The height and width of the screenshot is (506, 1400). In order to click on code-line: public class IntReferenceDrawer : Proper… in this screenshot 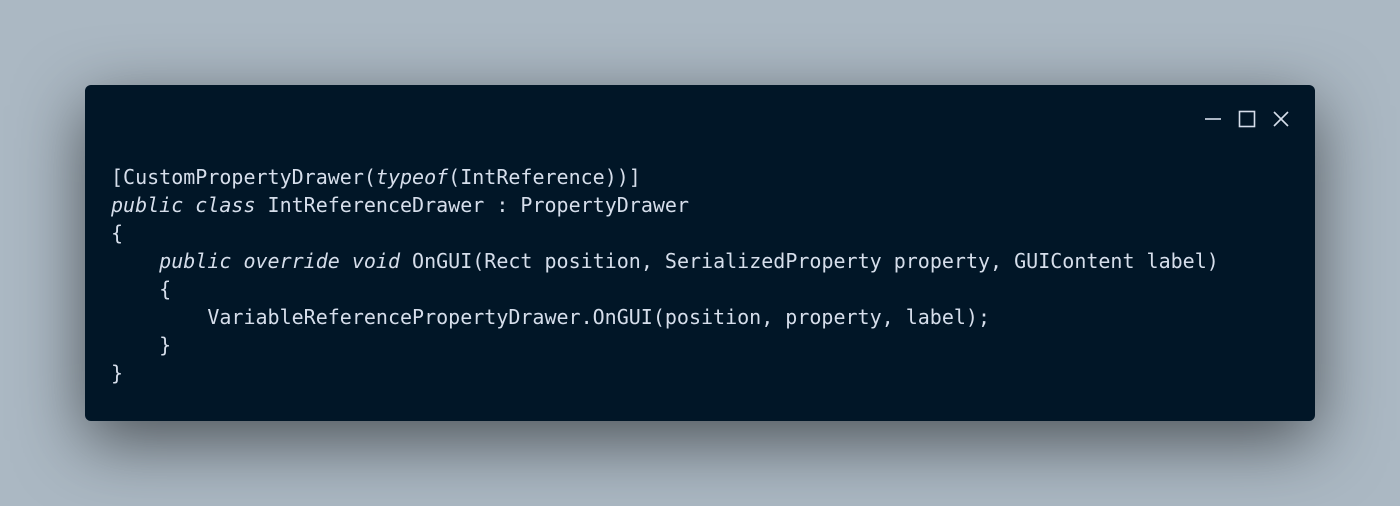, I will do `click(665, 205)`.